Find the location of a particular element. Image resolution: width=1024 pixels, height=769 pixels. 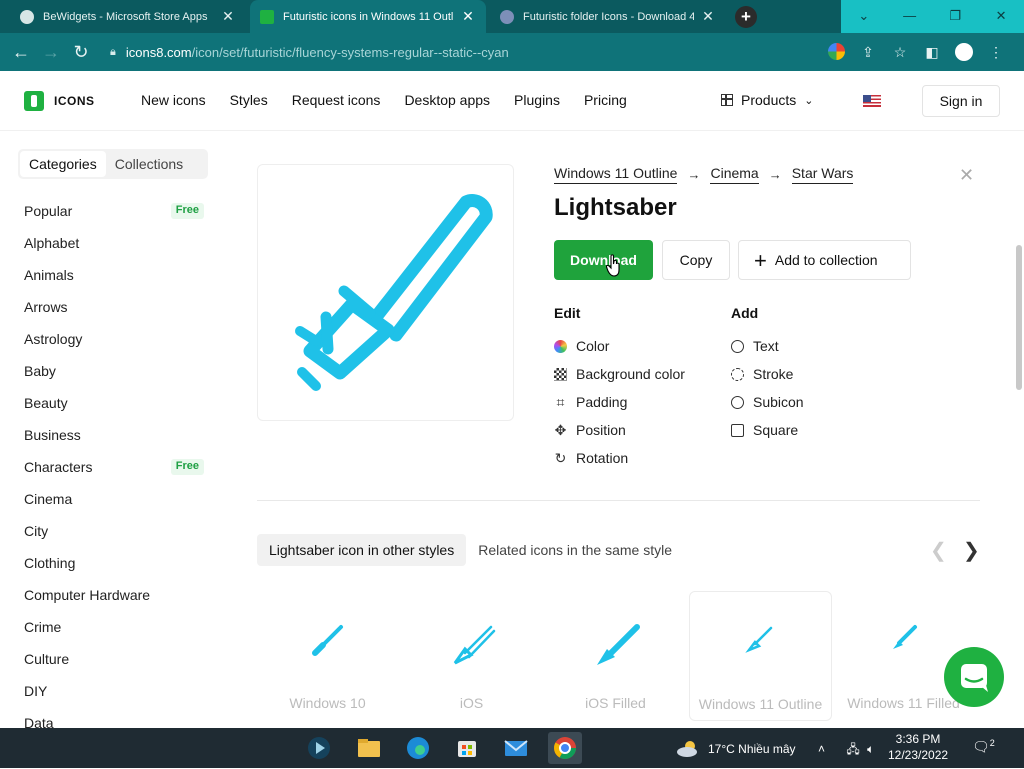

tab-search-icon: ⌄ is located at coordinates (864, 16).